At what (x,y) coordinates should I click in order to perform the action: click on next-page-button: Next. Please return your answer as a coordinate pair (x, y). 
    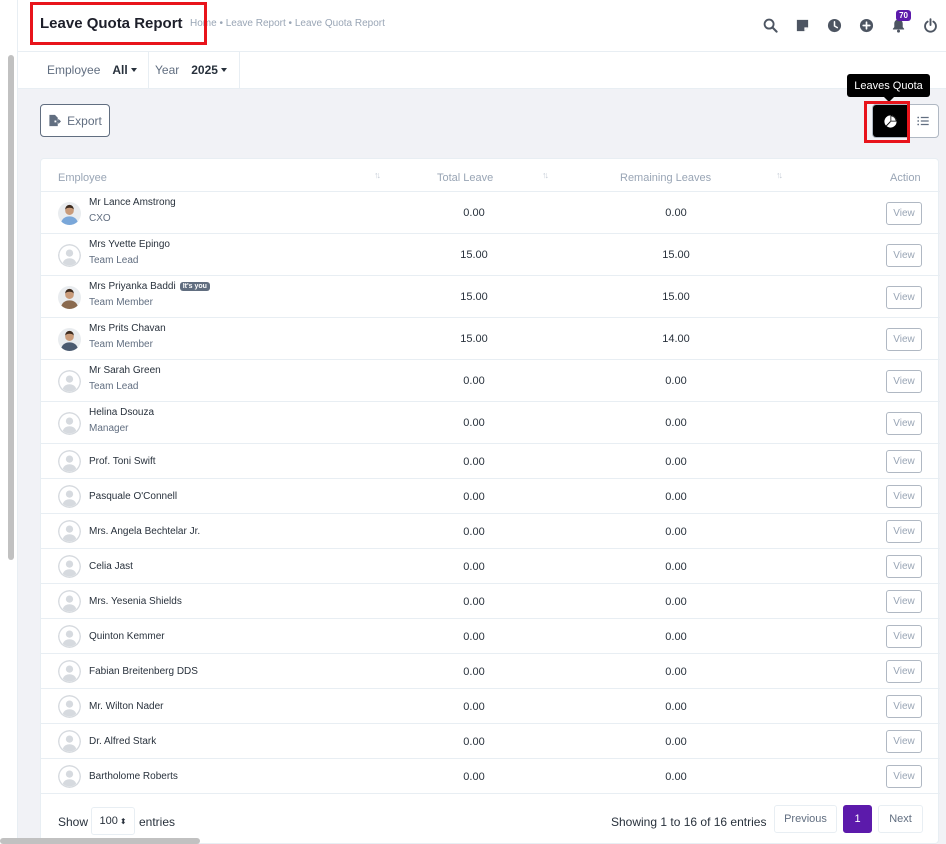
    Looking at the image, I should click on (900, 819).